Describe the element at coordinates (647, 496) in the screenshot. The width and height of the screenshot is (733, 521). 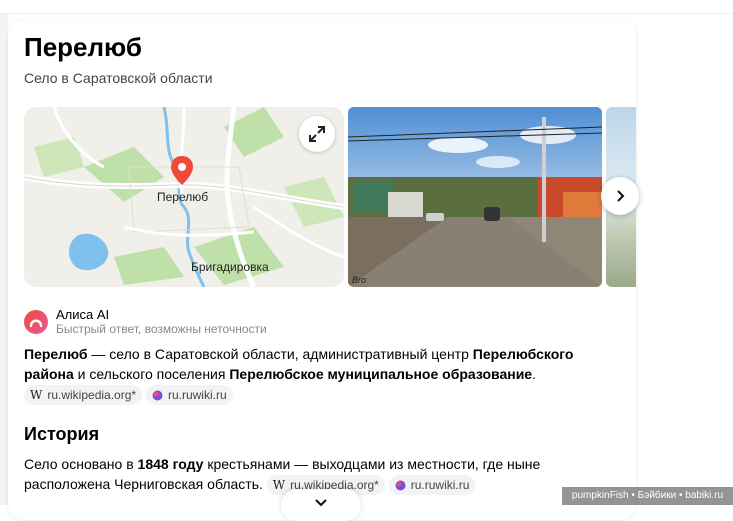
I see `watermark: pumpkinFish • Бэйбики • babiki.ru` at that location.